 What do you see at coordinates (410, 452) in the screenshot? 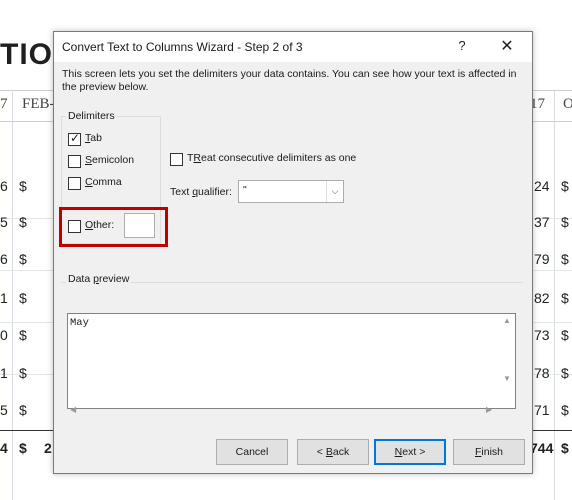
I see `next-button: Next >` at bounding box center [410, 452].